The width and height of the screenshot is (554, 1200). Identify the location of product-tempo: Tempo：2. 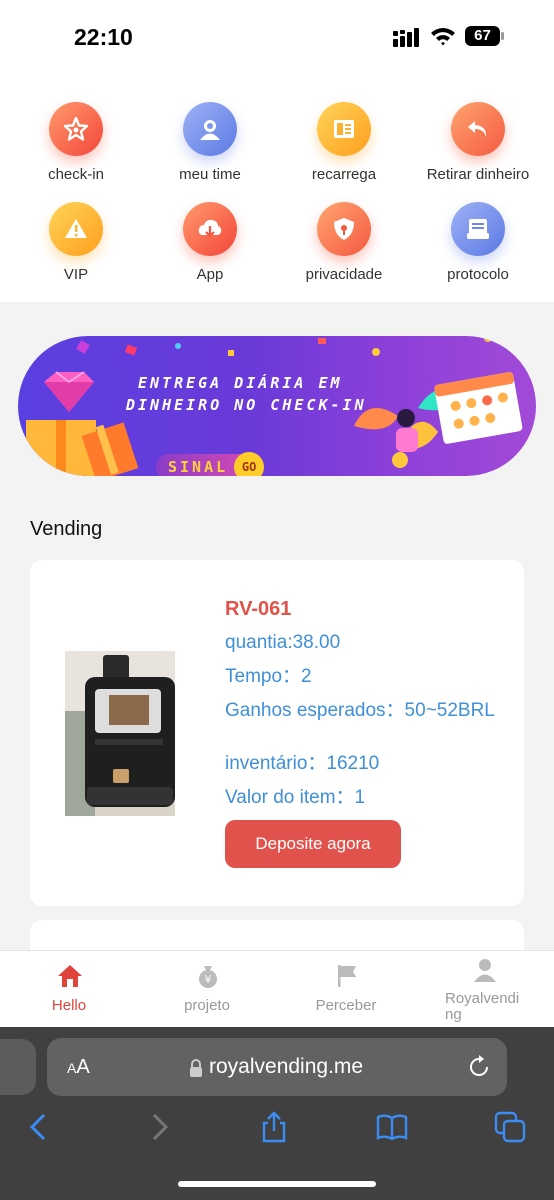
(268, 676).